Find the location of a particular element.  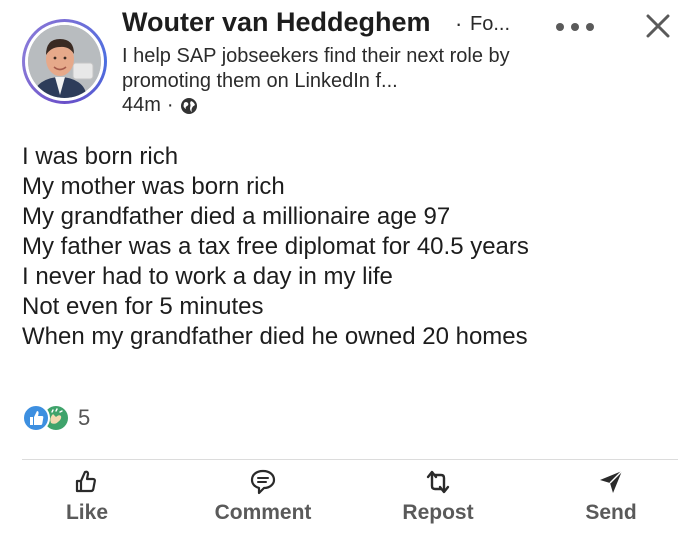

post-line: Not even for 5 minutes is located at coordinates (143, 306).